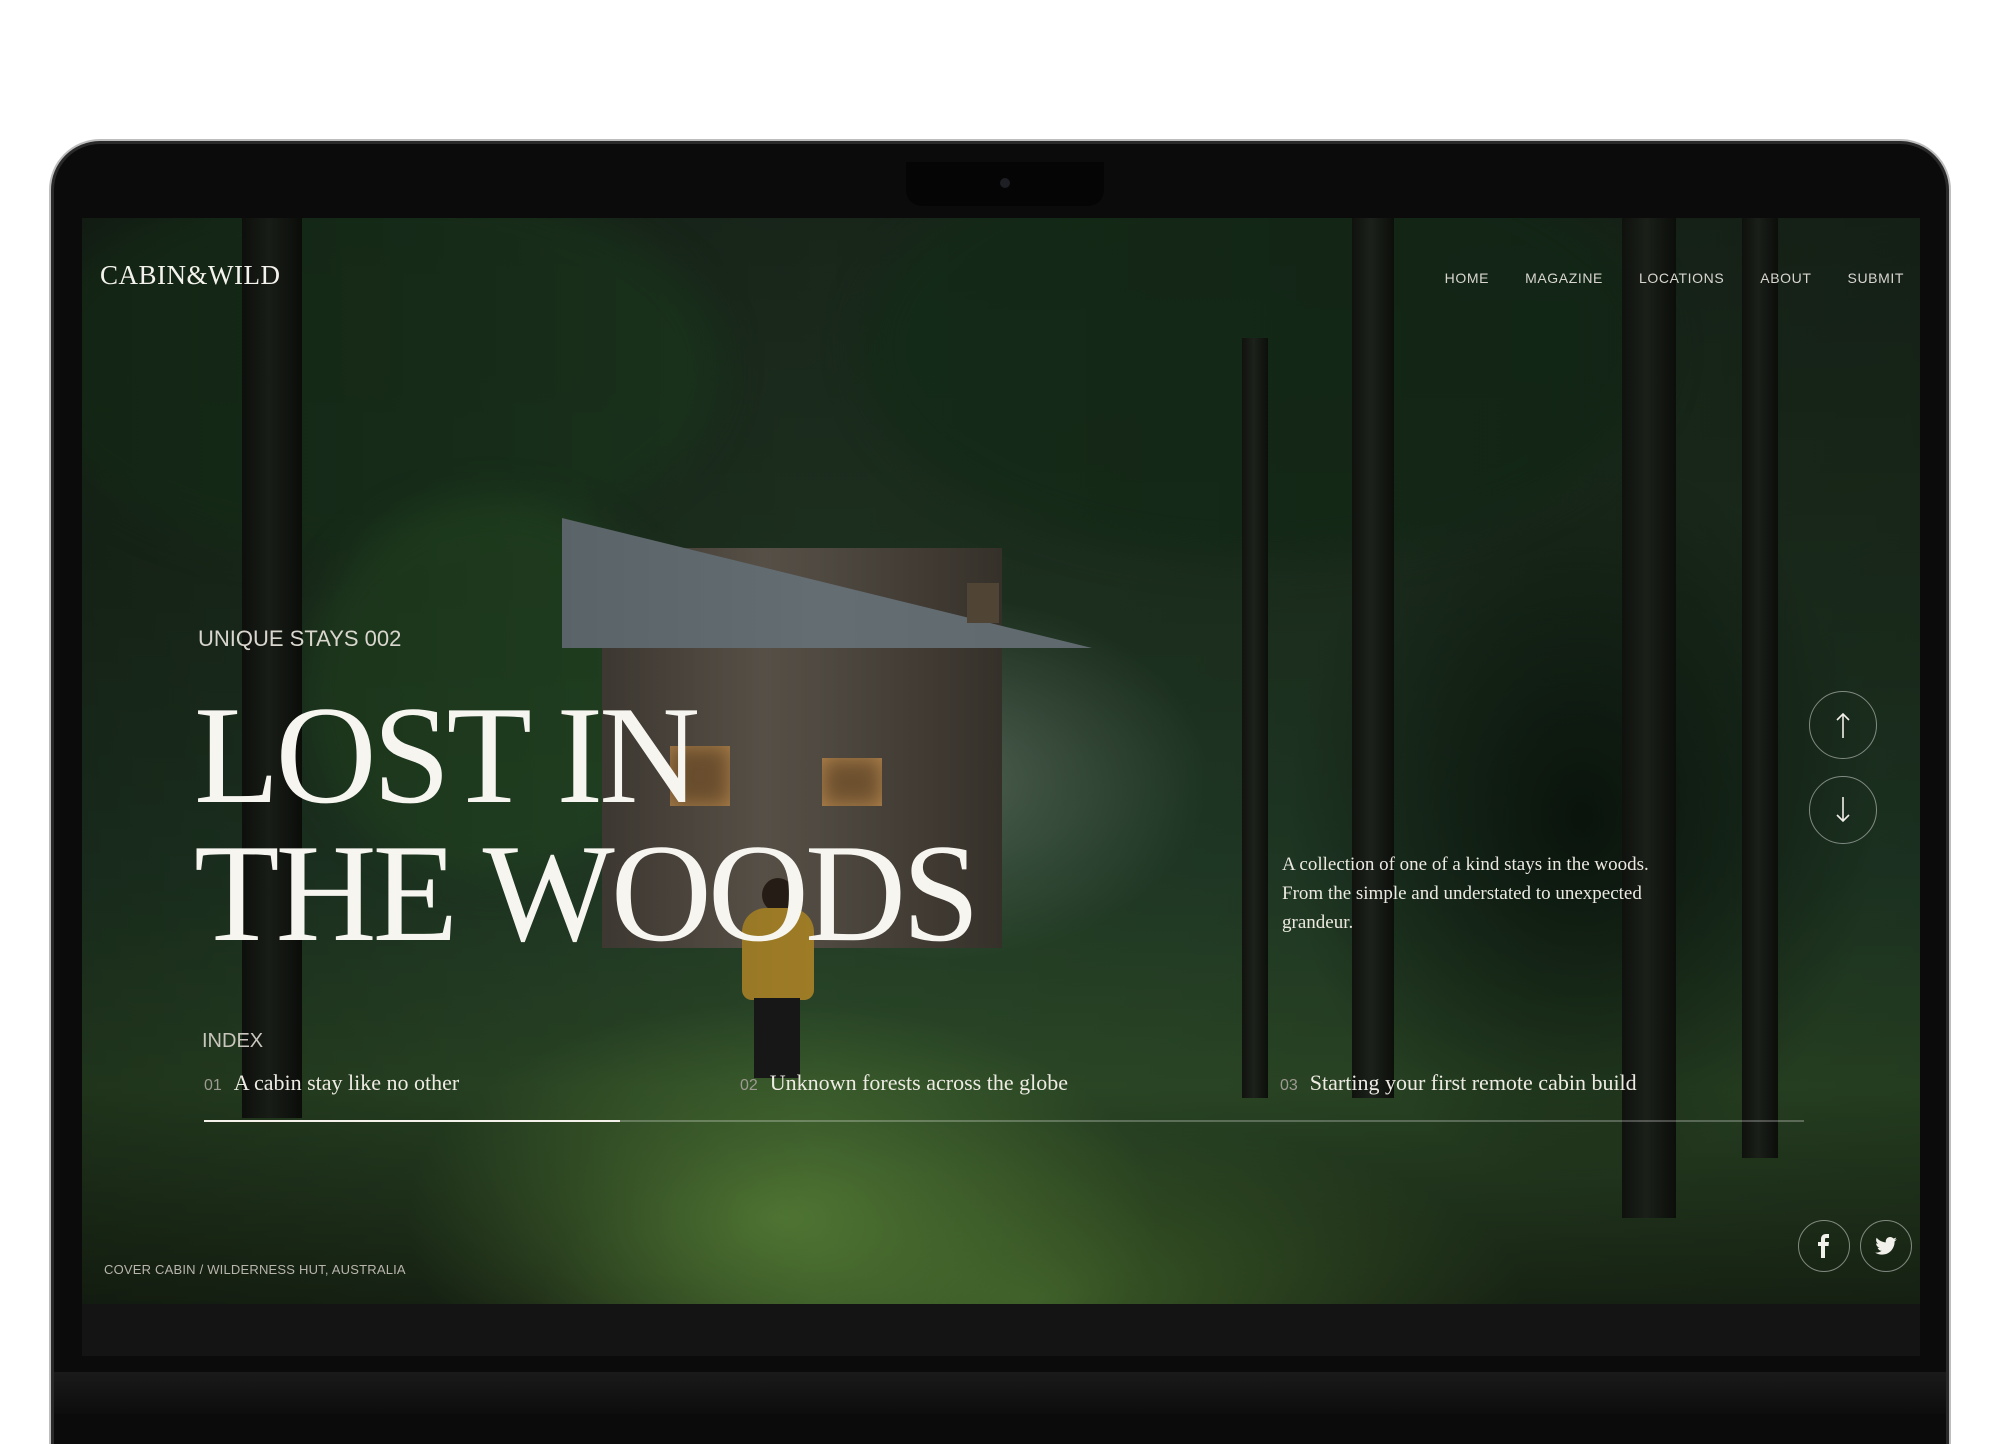 The image size is (2000, 1444). I want to click on index-number: 02, so click(749, 1085).